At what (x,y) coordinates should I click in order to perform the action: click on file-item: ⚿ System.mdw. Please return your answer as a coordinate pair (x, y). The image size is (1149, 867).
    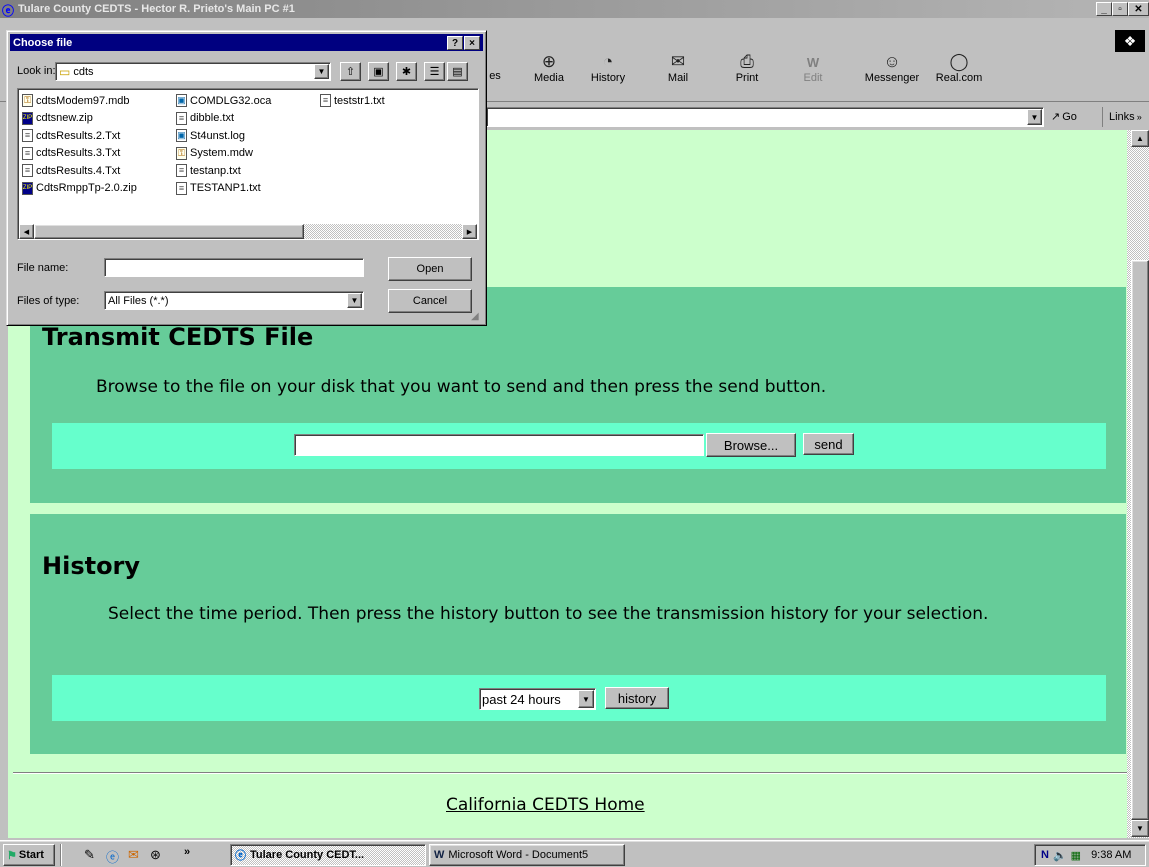
    Looking at the image, I should click on (214, 153).